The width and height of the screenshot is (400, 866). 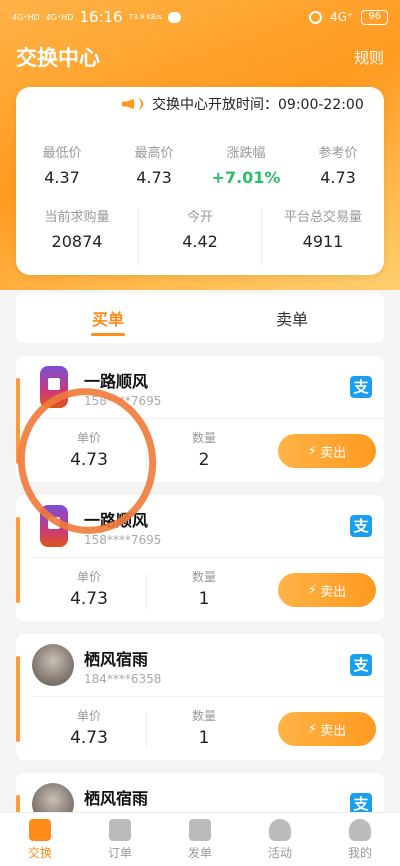 What do you see at coordinates (77, 241) in the screenshot?
I see `stat-value: 20874` at bounding box center [77, 241].